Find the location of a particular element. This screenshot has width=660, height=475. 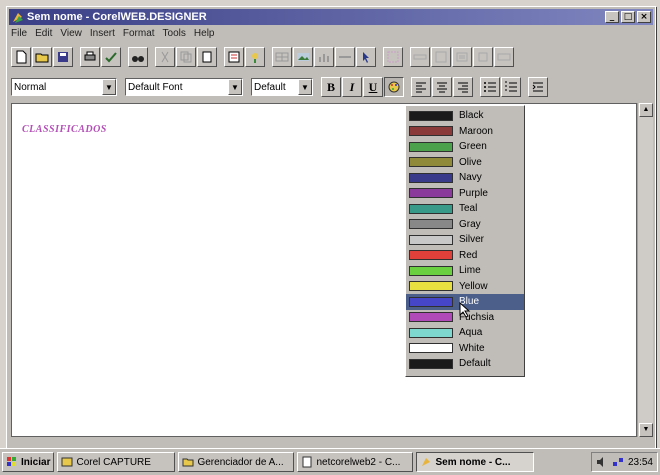

spellcheck-button is located at coordinates (111, 57).